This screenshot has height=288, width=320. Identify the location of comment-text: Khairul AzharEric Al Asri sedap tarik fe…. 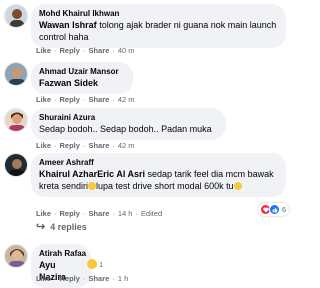
(158, 180).